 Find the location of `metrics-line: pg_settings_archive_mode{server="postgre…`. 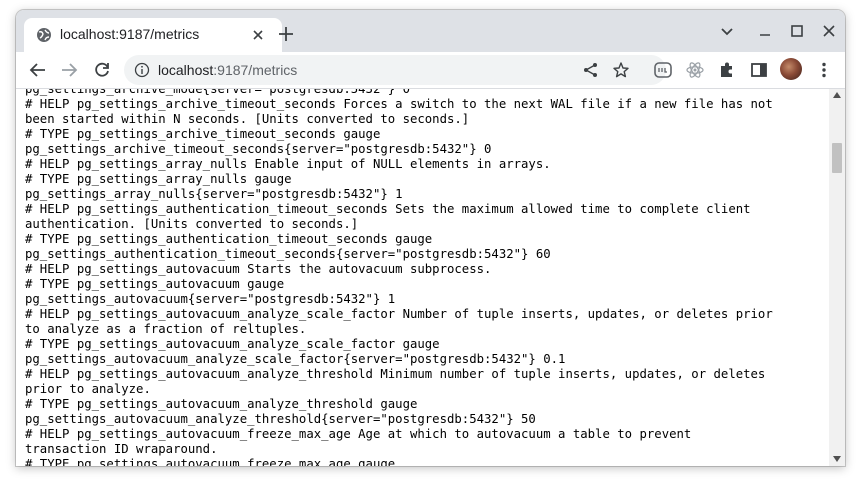

metrics-line: pg_settings_archive_mode{server="postgre… is located at coordinates (217, 92).